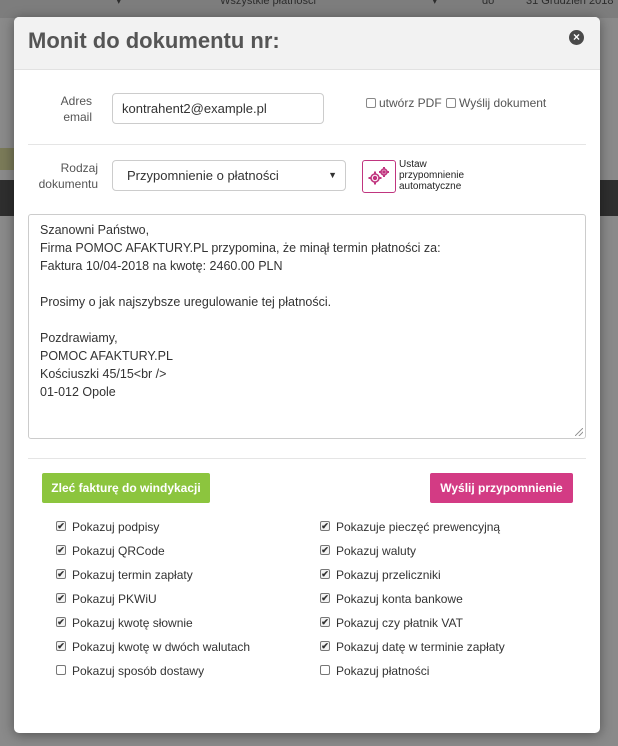  I want to click on option-label: Pokazuj czy płatnik VAT, so click(399, 623).